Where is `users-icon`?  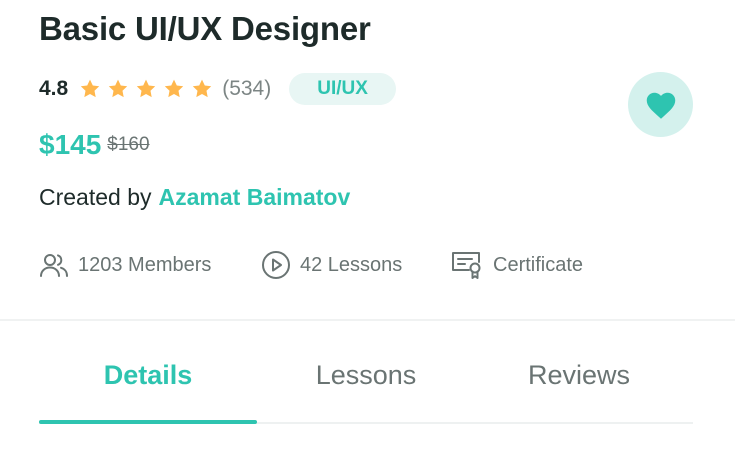 users-icon is located at coordinates (54, 265).